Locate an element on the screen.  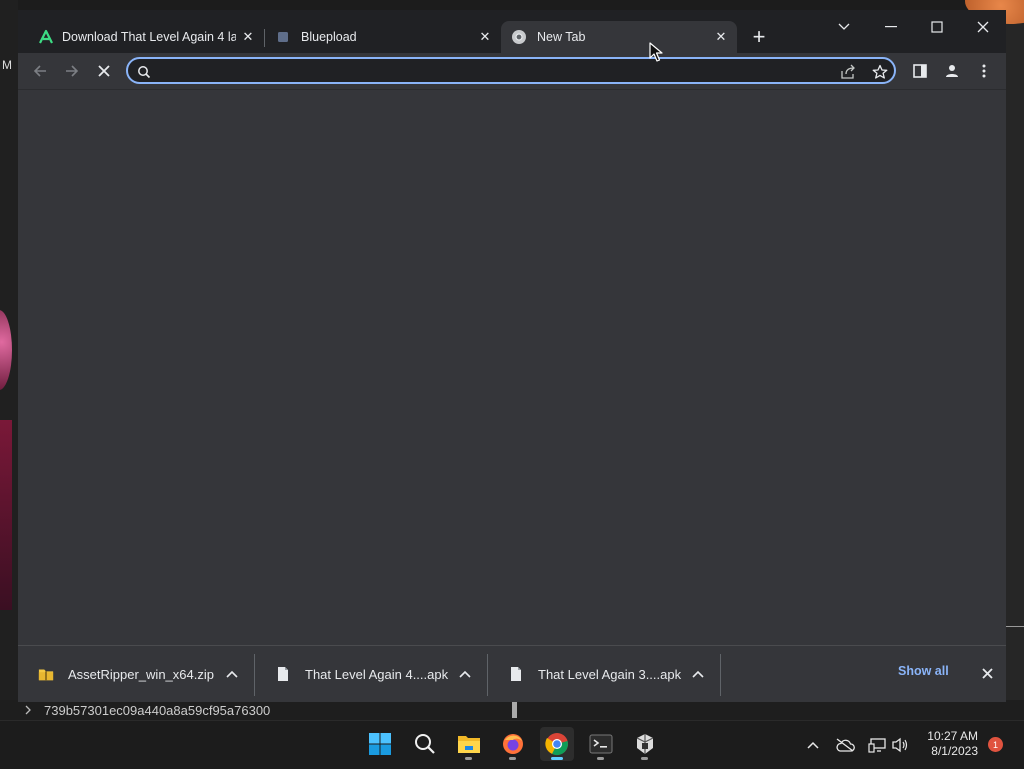
tab-search-button is located at coordinates (844, 27).